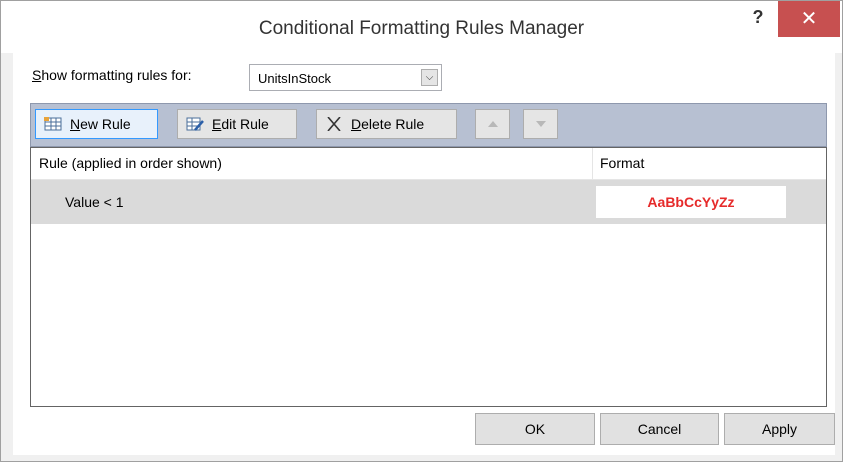  I want to click on rules-toolbar: New Rule Edit Rule Delete Rule, so click(428, 125).